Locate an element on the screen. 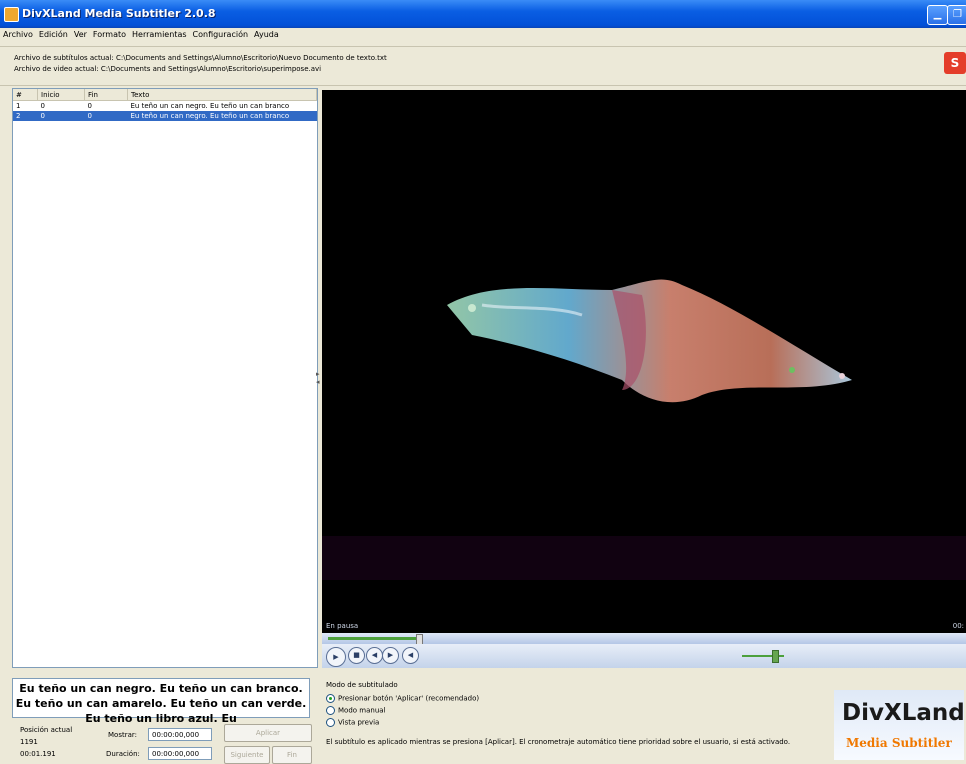 Image resolution: width=966 pixels, height=764 pixels. brand-name: DivXLand is located at coordinates (903, 713).